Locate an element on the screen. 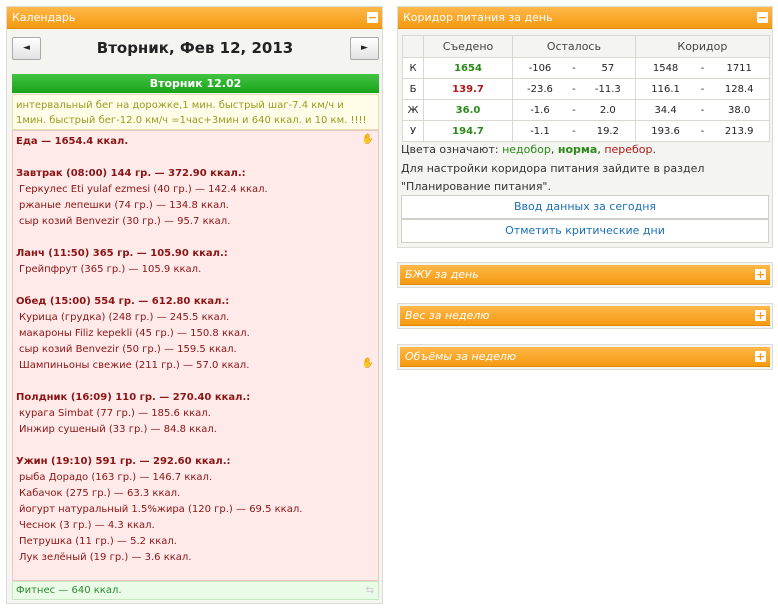  legend-under: недобор is located at coordinates (526, 149).